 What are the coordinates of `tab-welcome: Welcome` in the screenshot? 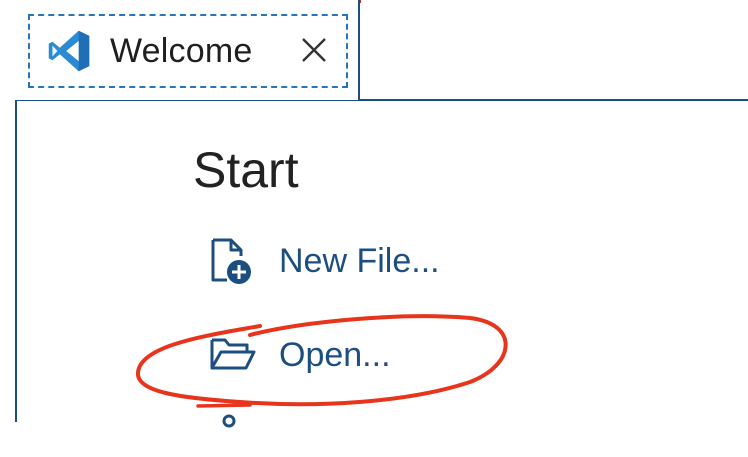 It's located at (187, 50).